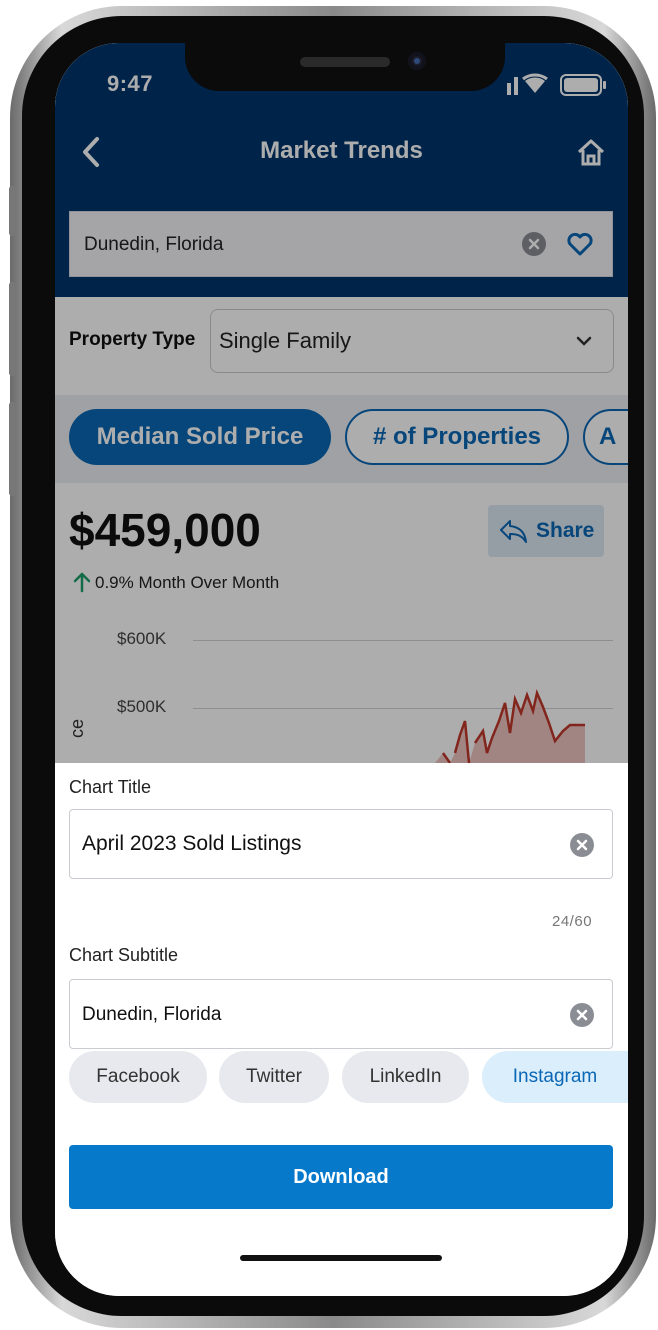  What do you see at coordinates (13, 329) in the screenshot?
I see `volume-up-button` at bounding box center [13, 329].